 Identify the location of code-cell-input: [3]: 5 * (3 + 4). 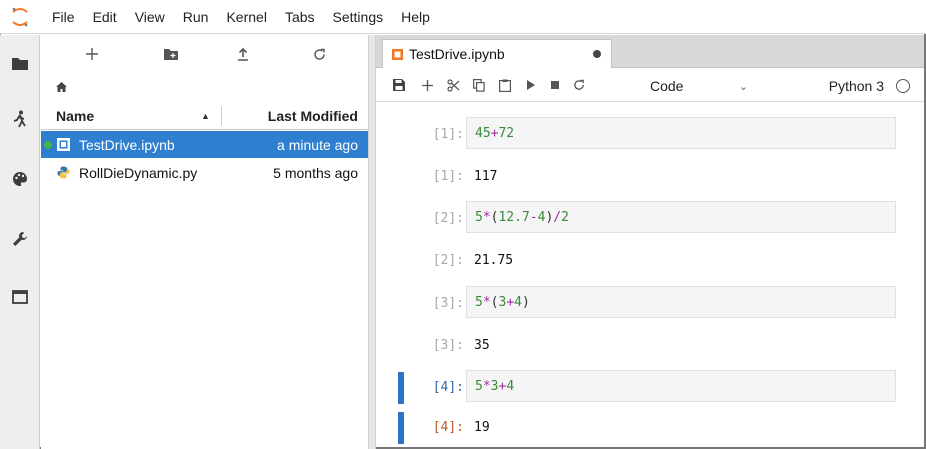
(650, 304).